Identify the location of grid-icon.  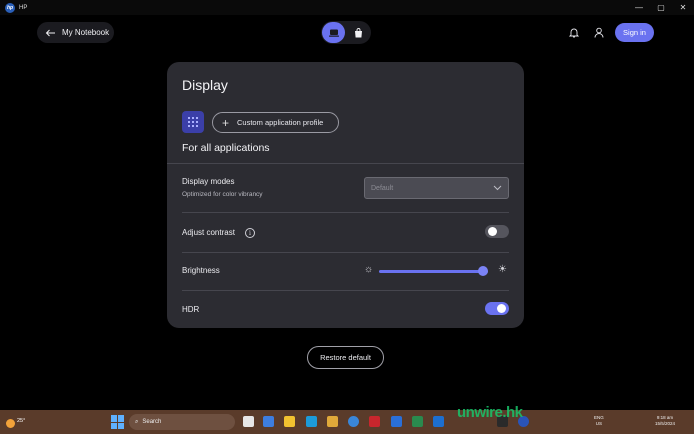
(193, 122).